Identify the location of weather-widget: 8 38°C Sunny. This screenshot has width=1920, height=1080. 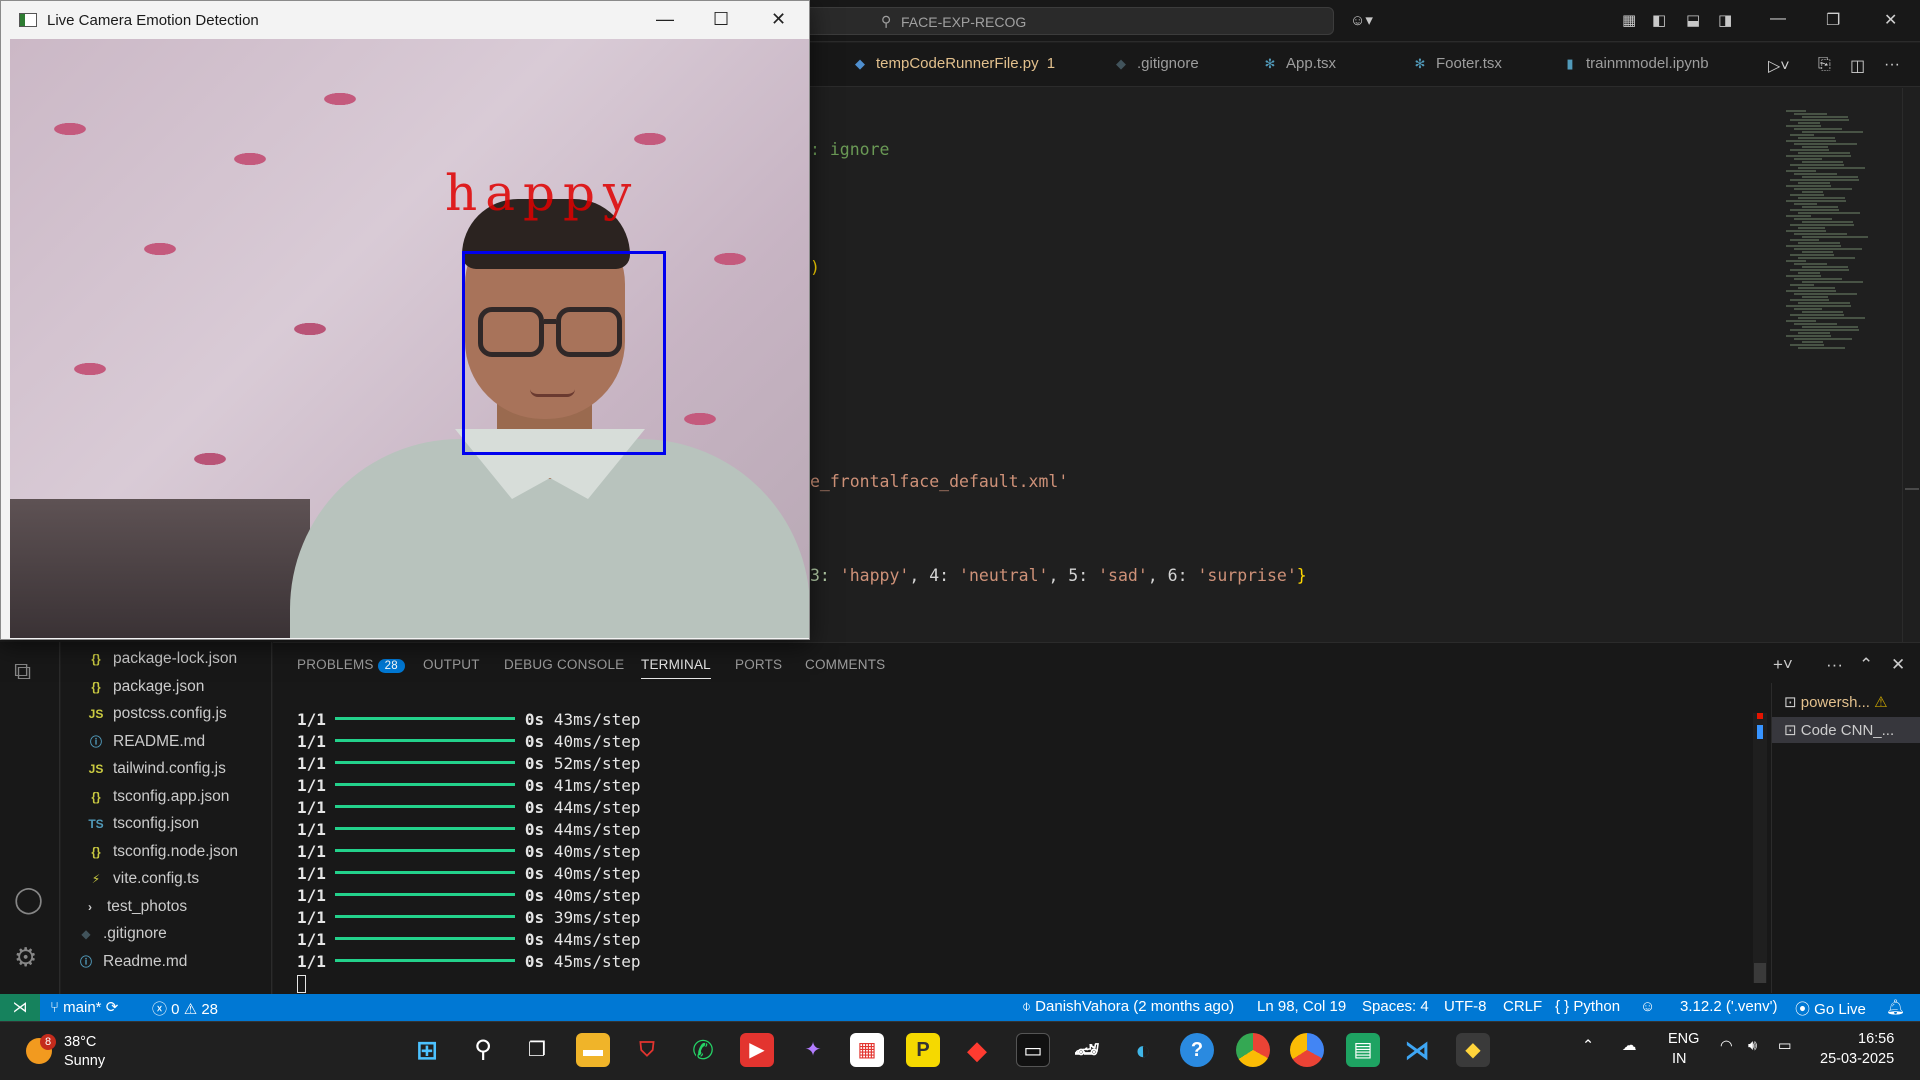
(77, 1052).